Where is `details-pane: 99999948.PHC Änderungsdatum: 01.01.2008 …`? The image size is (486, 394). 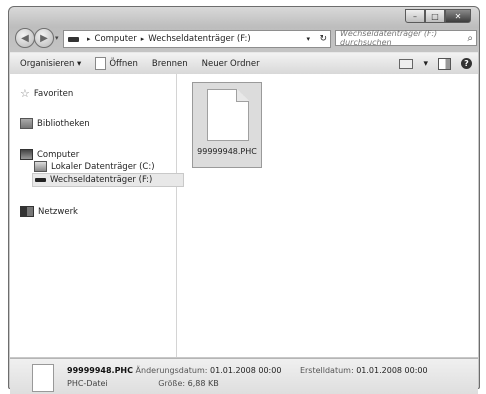
details-pane: 99999948.PHC Änderungsdatum: 01.01.2008 … is located at coordinates (244, 376).